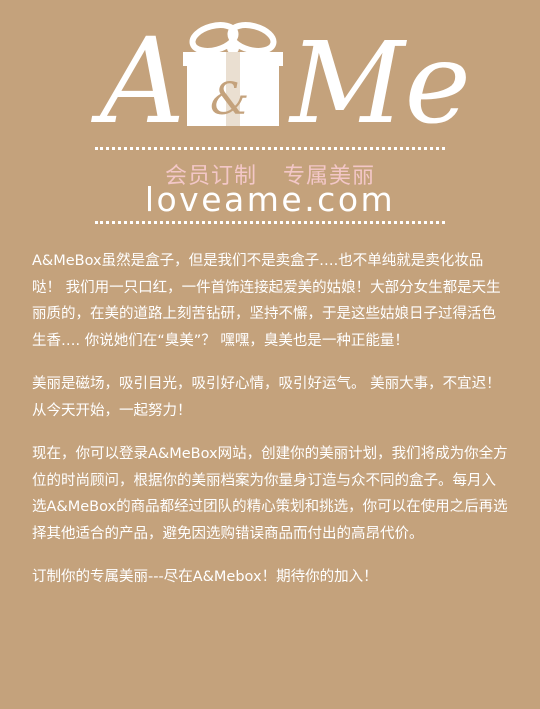 The width and height of the screenshot is (540, 709). I want to click on paragraph: 订制你的专属美丽---尽在A&Mebox！期待你的加入！, so click(205, 577).